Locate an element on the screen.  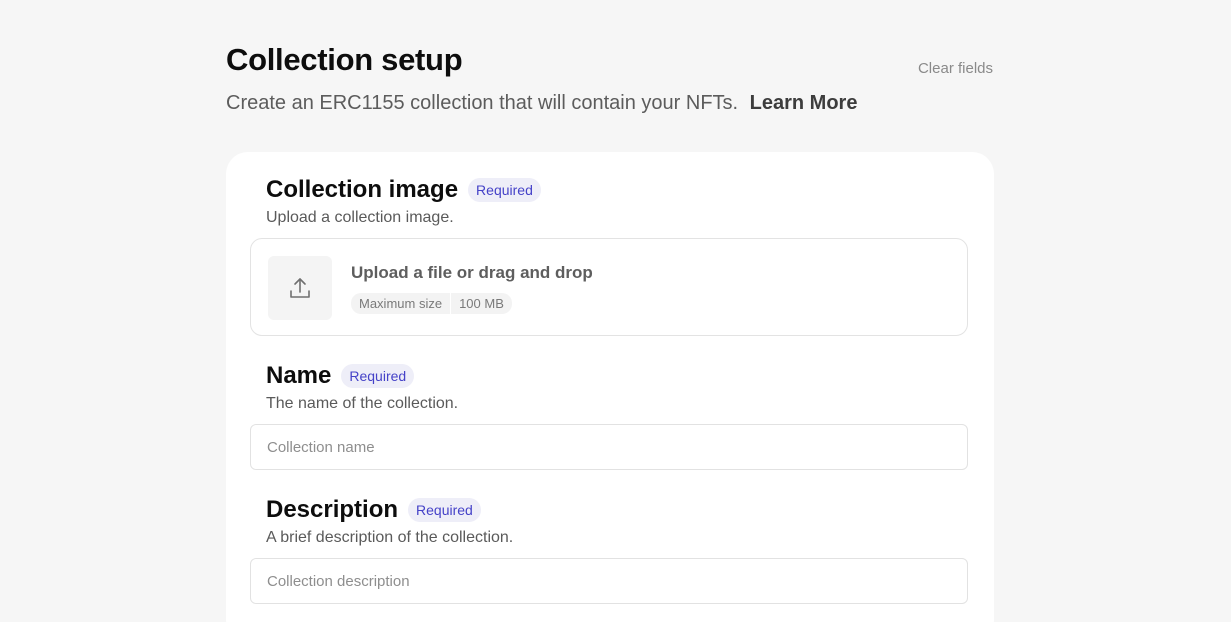
name-title: Name is located at coordinates (299, 375).